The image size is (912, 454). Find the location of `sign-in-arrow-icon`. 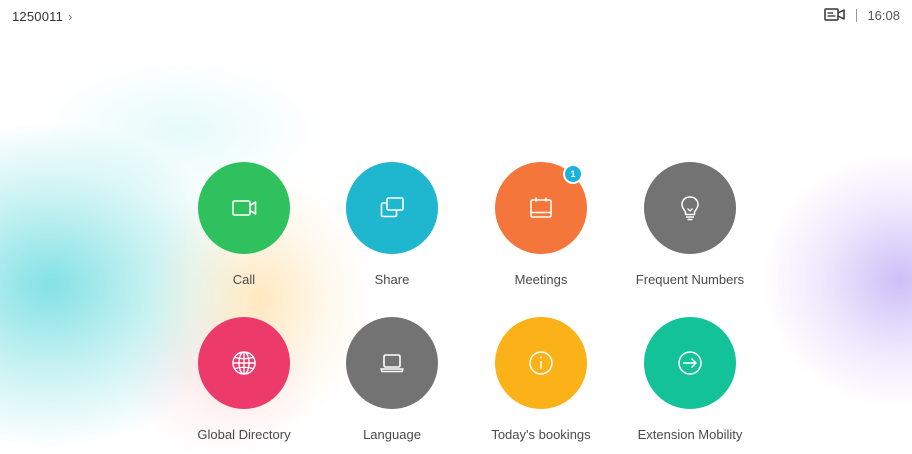

sign-in-arrow-icon is located at coordinates (690, 363).